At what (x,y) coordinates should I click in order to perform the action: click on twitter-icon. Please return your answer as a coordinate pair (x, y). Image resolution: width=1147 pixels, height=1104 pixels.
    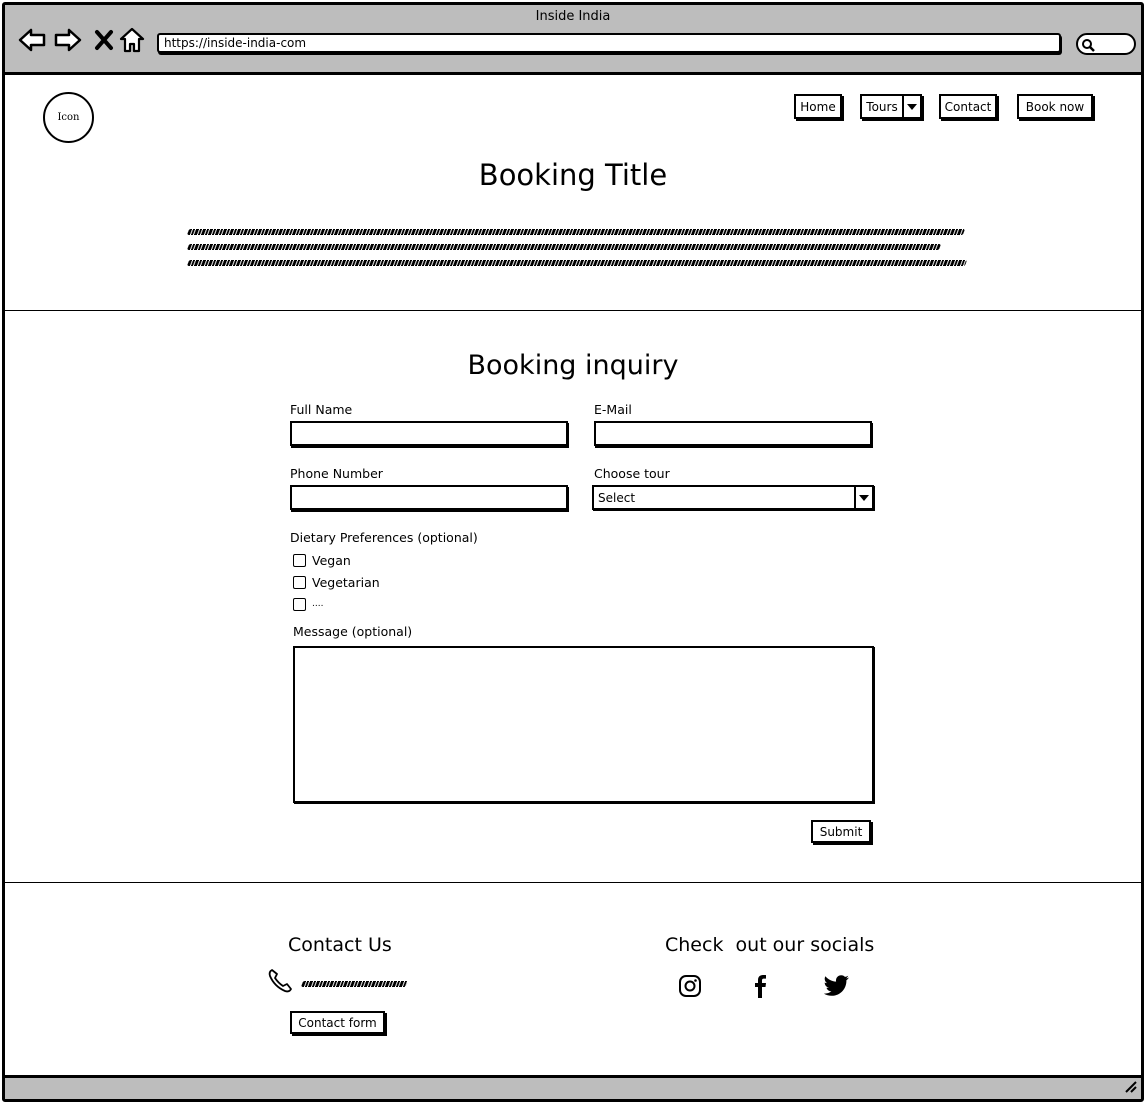
    Looking at the image, I should click on (837, 986).